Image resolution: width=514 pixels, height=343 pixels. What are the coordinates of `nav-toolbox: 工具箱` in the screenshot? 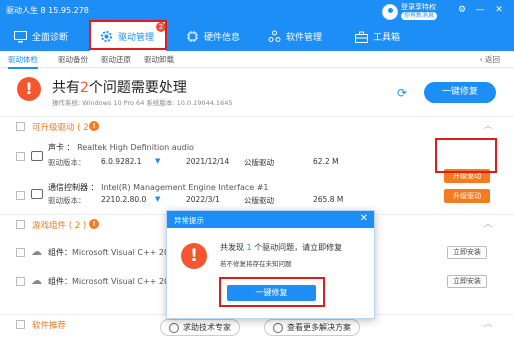 It's located at (377, 36).